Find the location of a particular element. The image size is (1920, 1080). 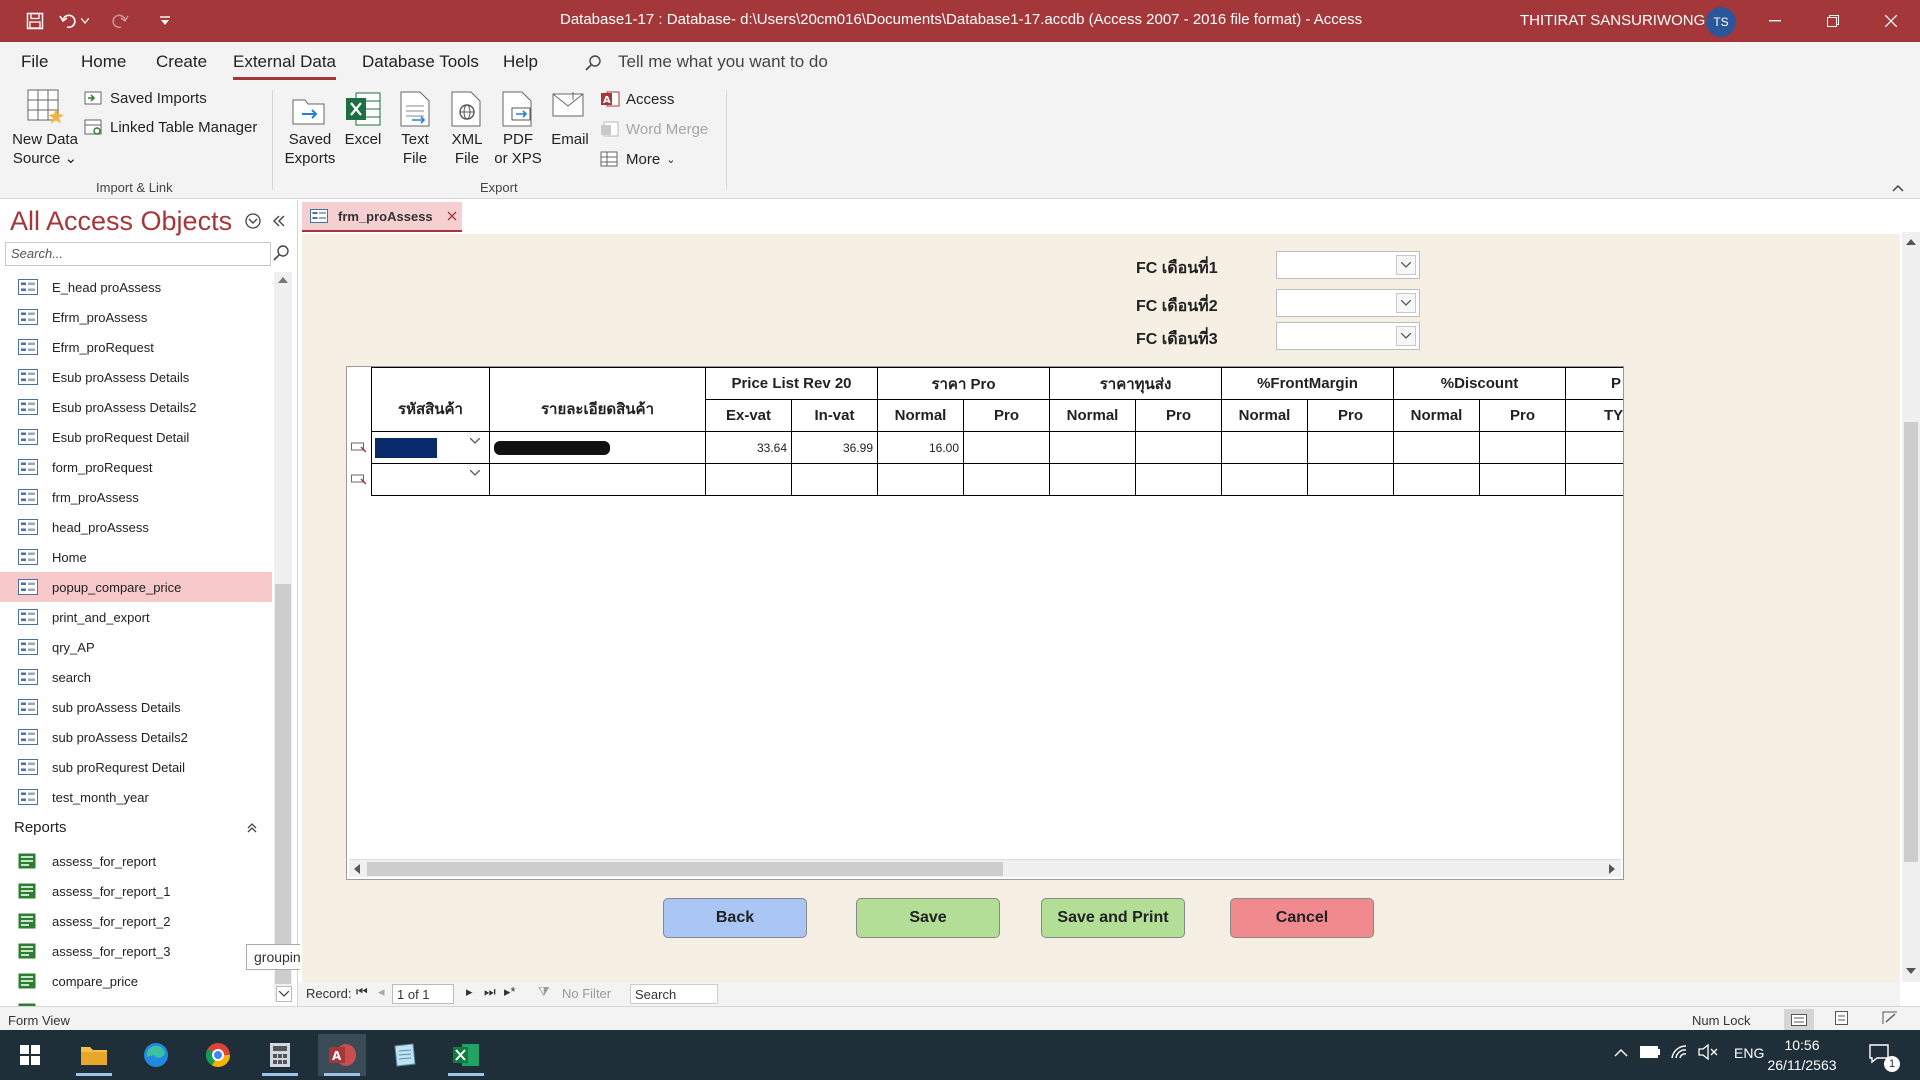

excel-taskbar-icon is located at coordinates (466, 1055).